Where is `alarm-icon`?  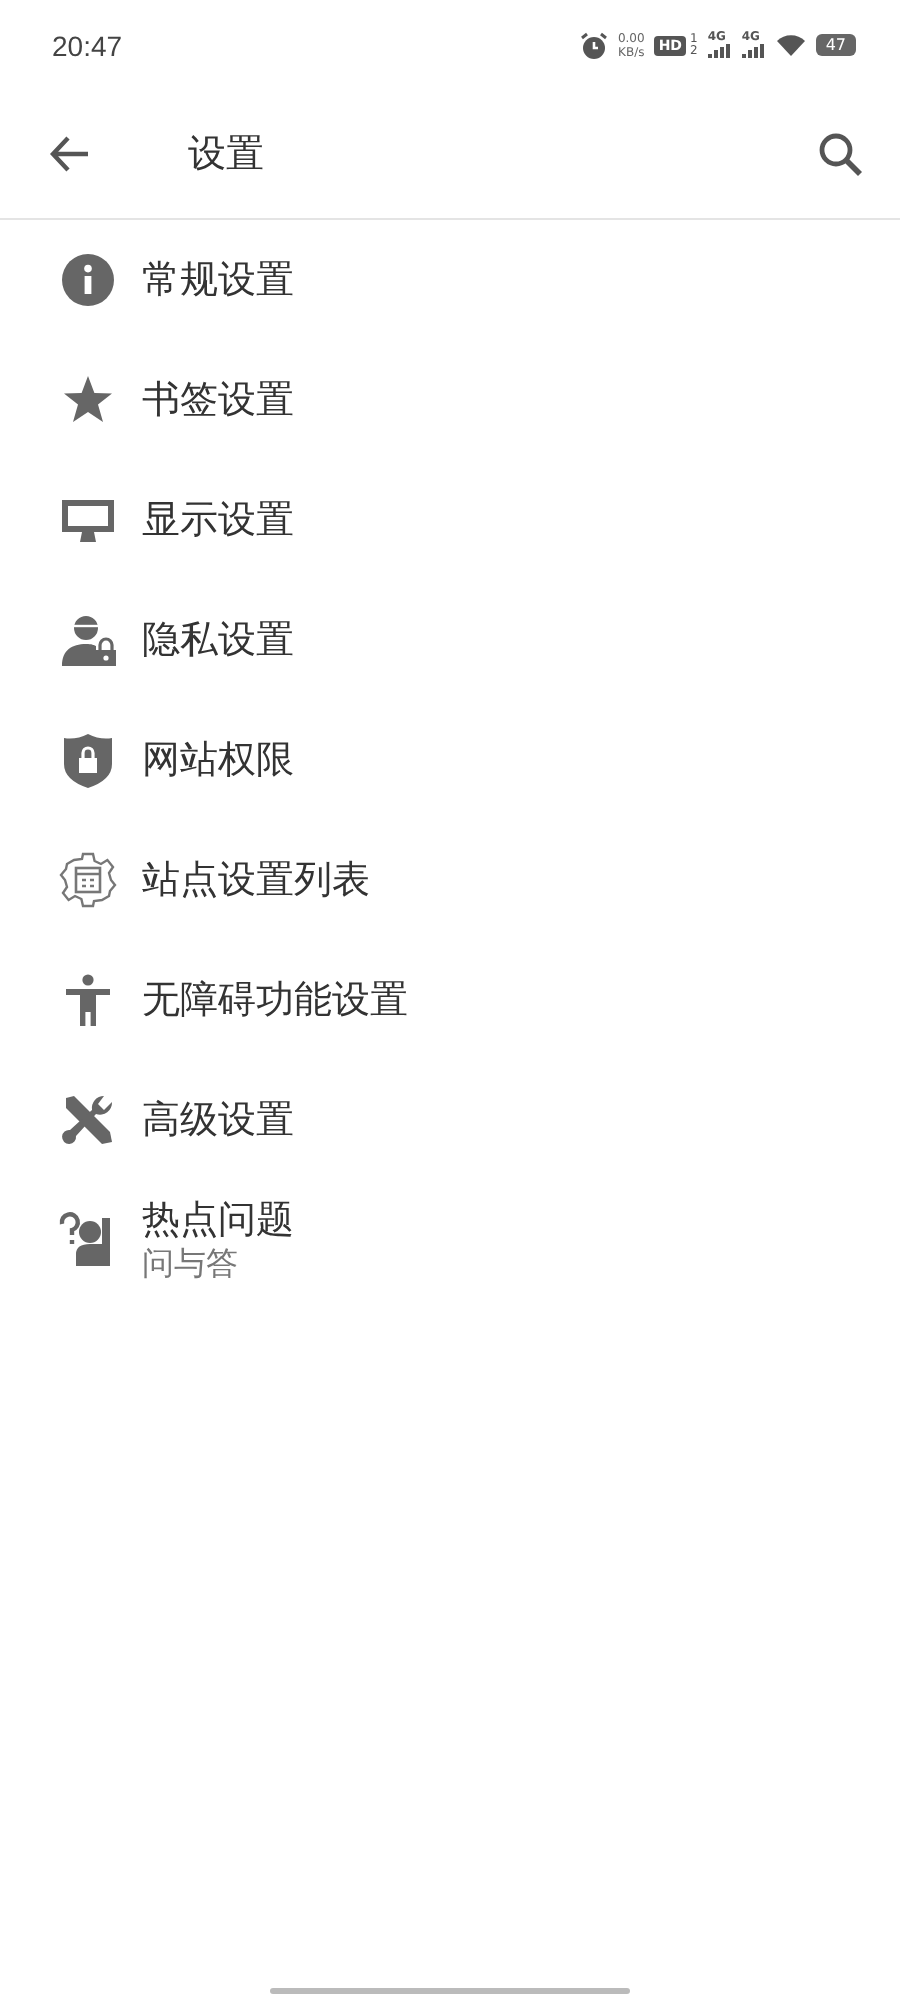 alarm-icon is located at coordinates (593, 45).